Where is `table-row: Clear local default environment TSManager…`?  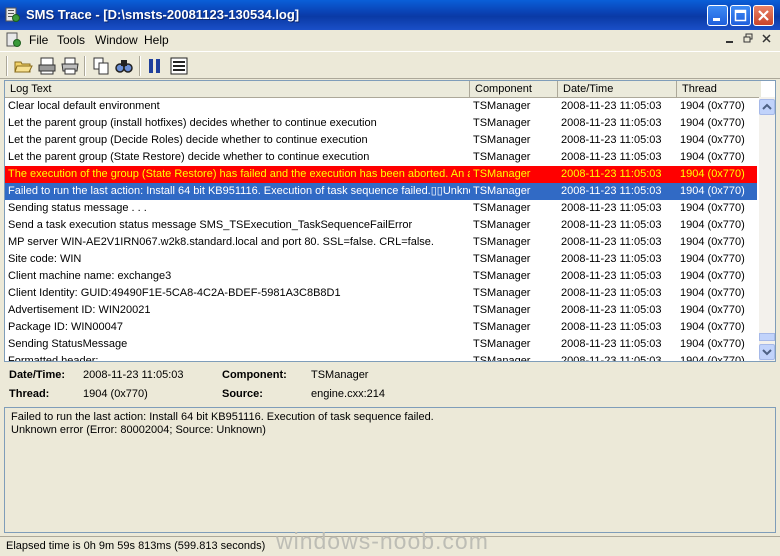 table-row: Clear local default environment TSManager… is located at coordinates (381, 106).